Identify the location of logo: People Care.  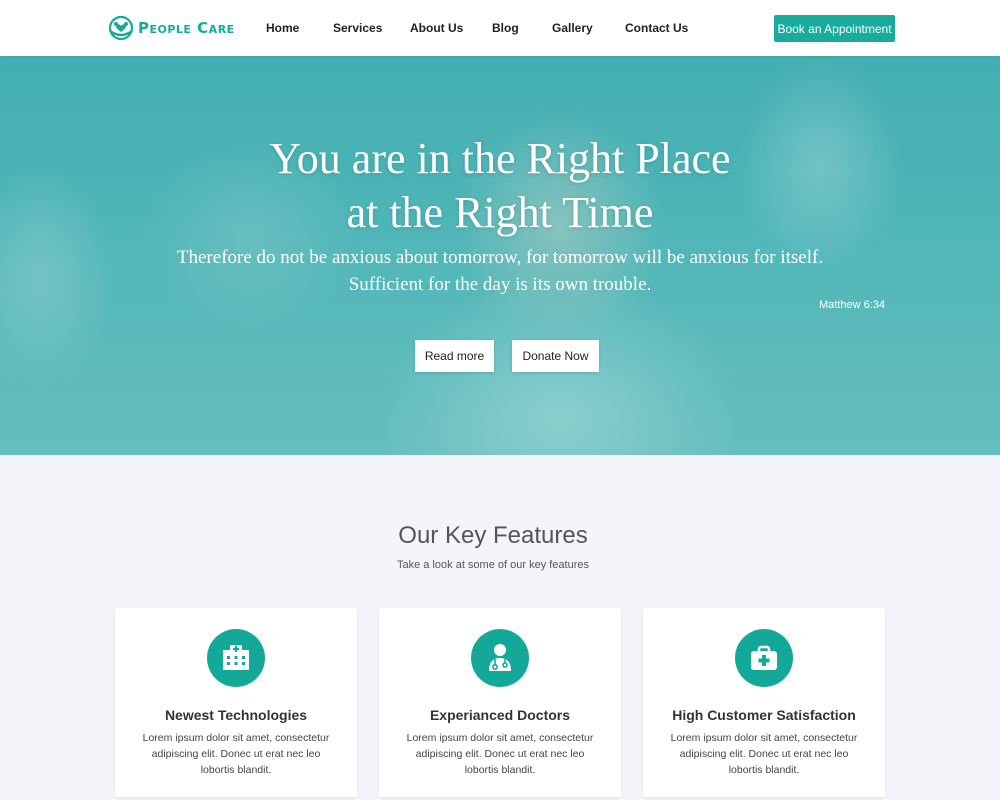
(171, 28).